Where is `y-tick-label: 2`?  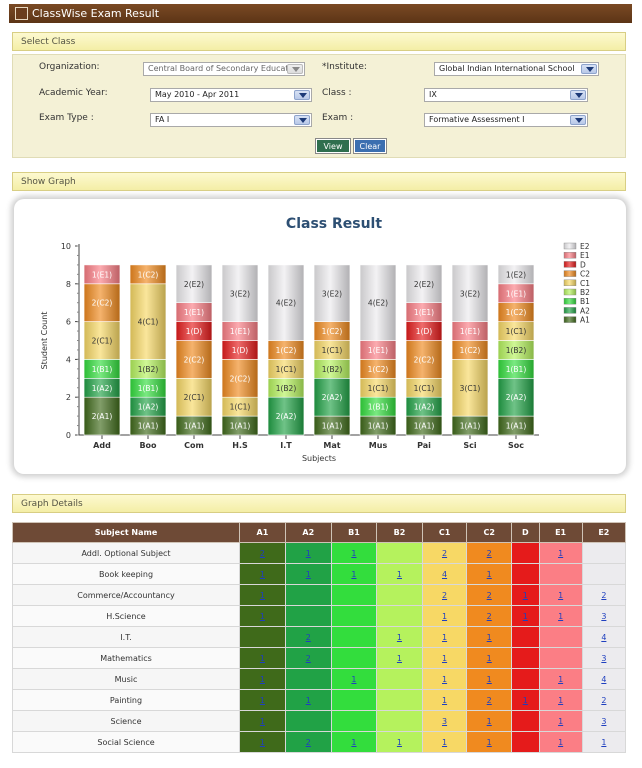 y-tick-label: 2 is located at coordinates (68, 397).